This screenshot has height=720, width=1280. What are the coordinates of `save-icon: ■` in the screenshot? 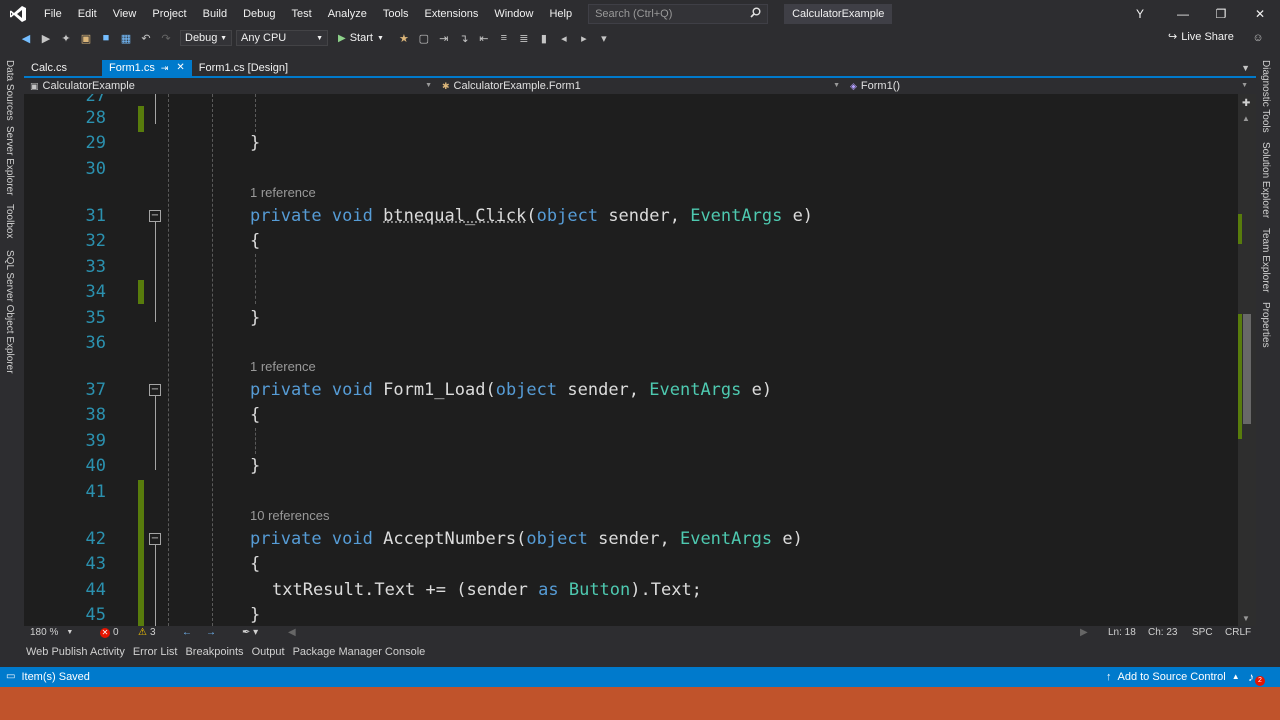 It's located at (106, 38).